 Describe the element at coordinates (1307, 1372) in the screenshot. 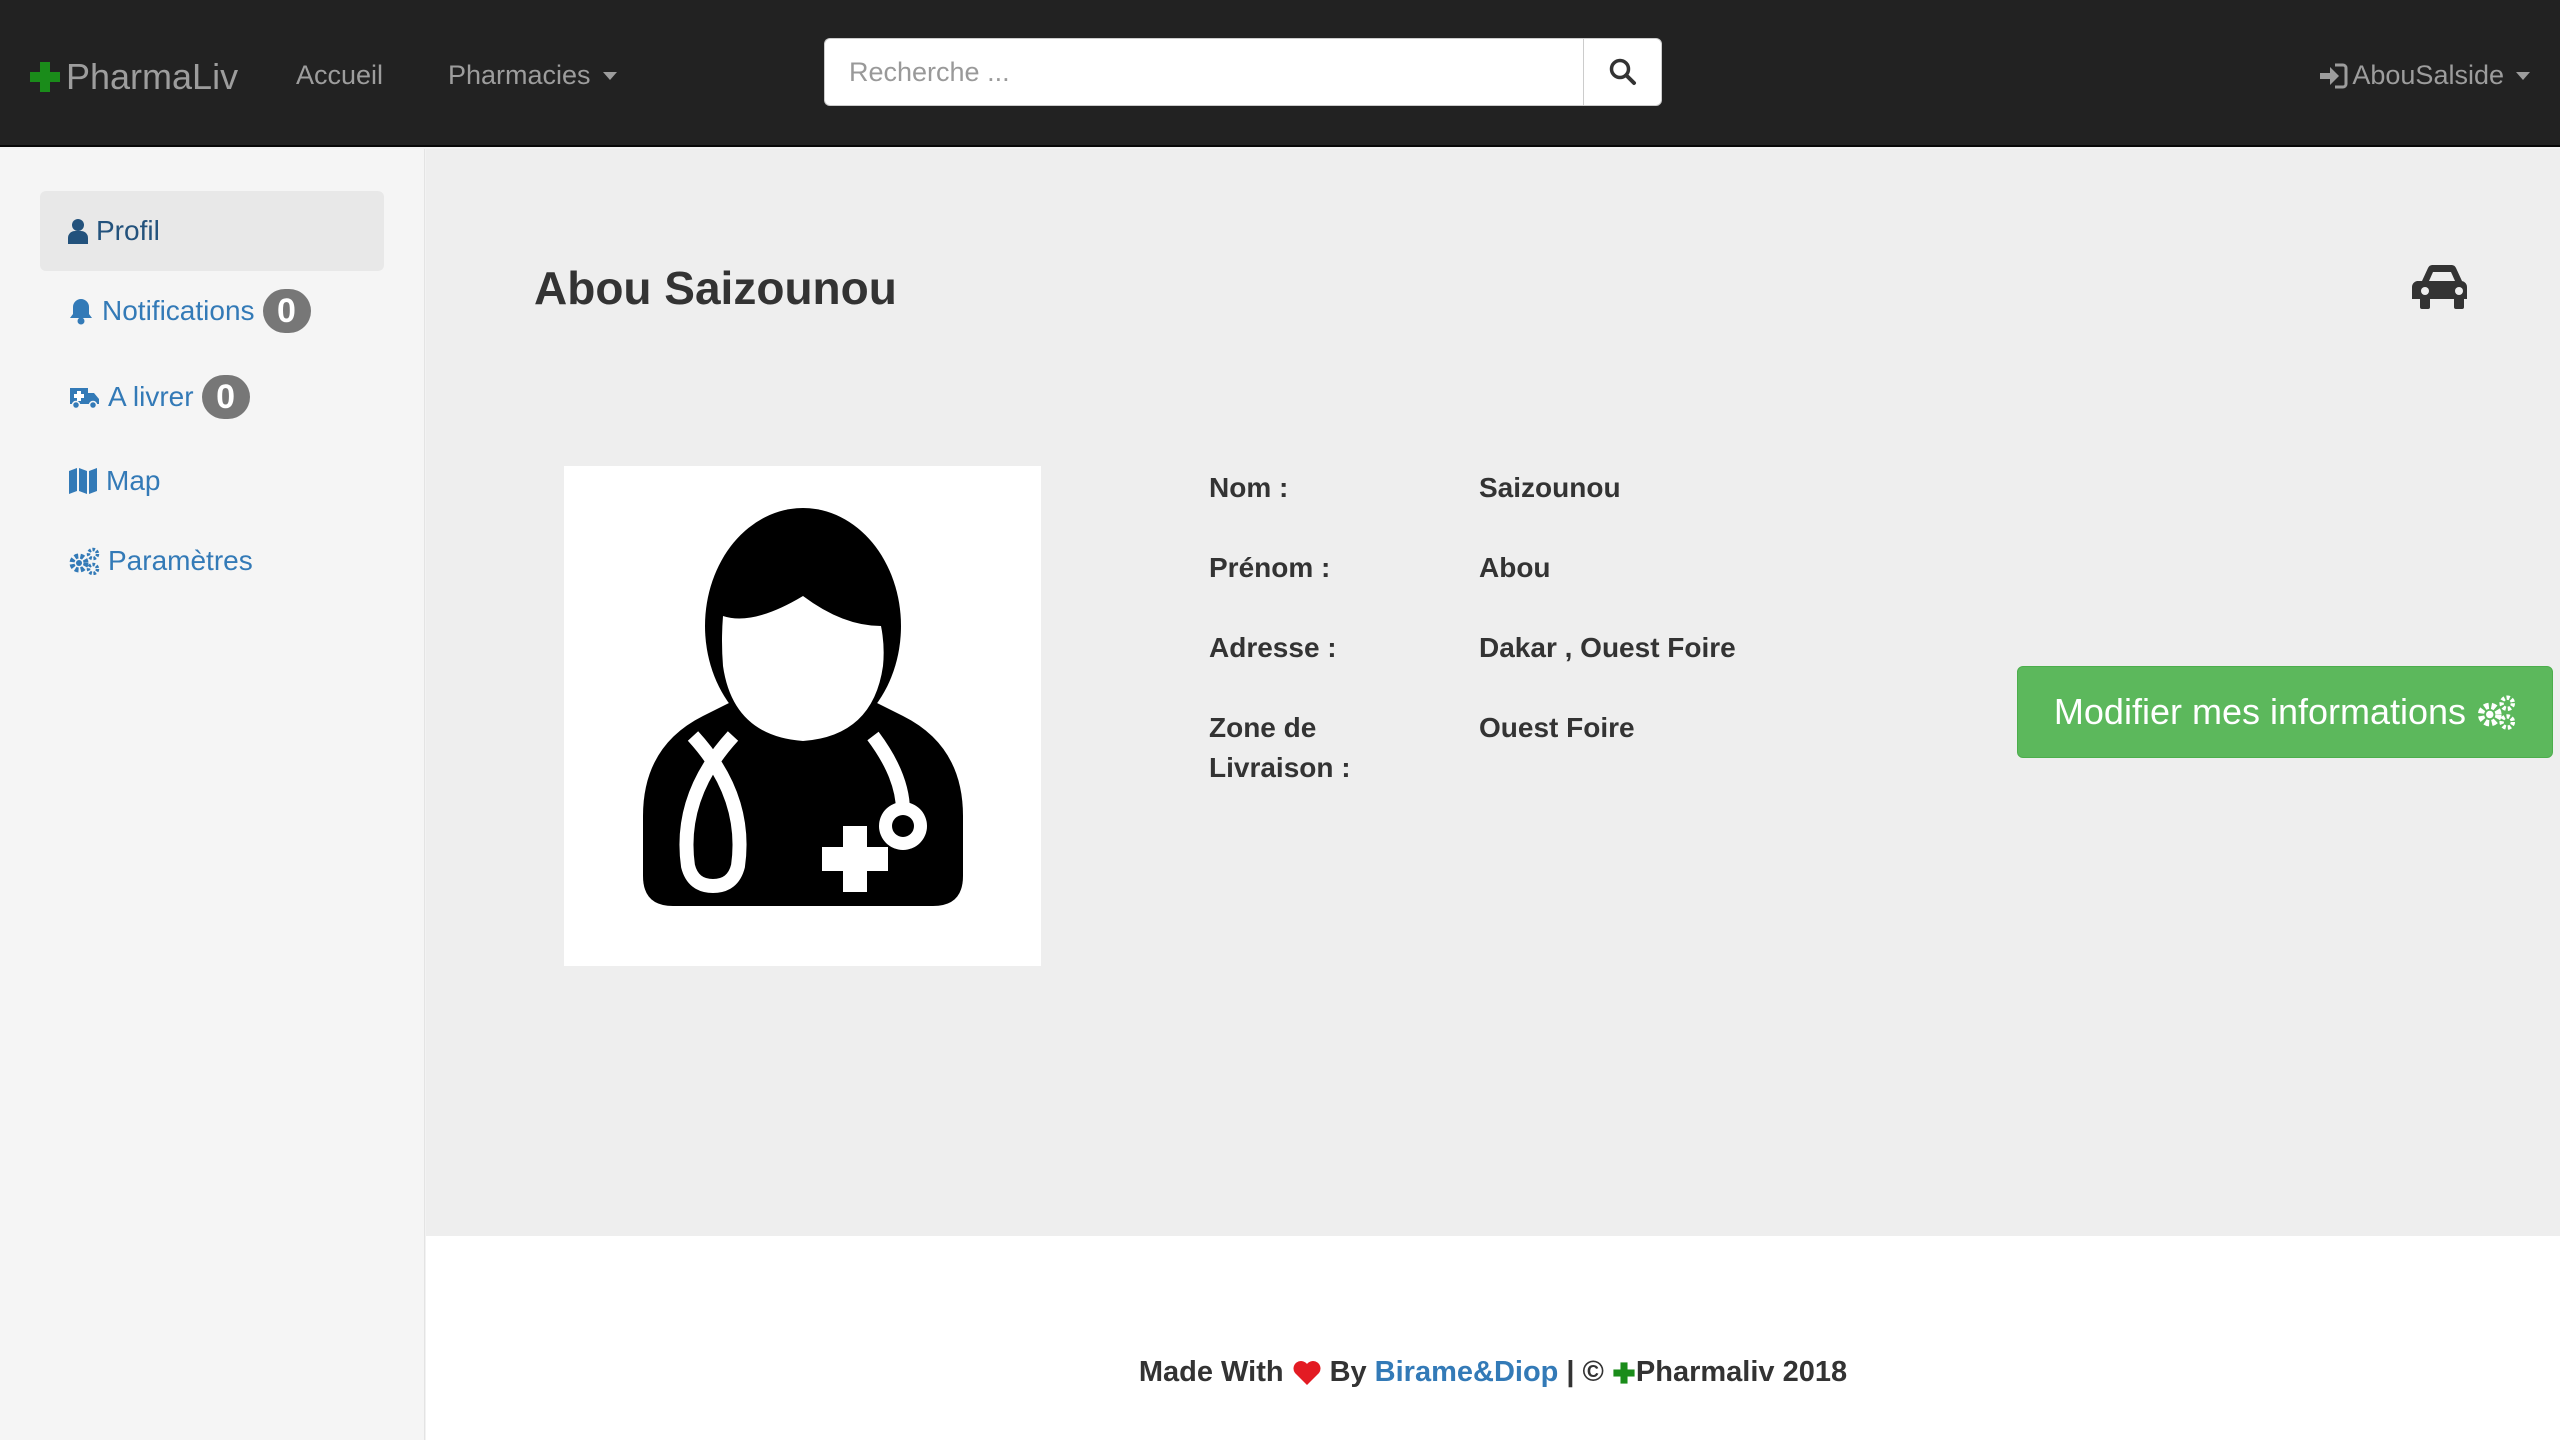

I see `heart-icon` at that location.